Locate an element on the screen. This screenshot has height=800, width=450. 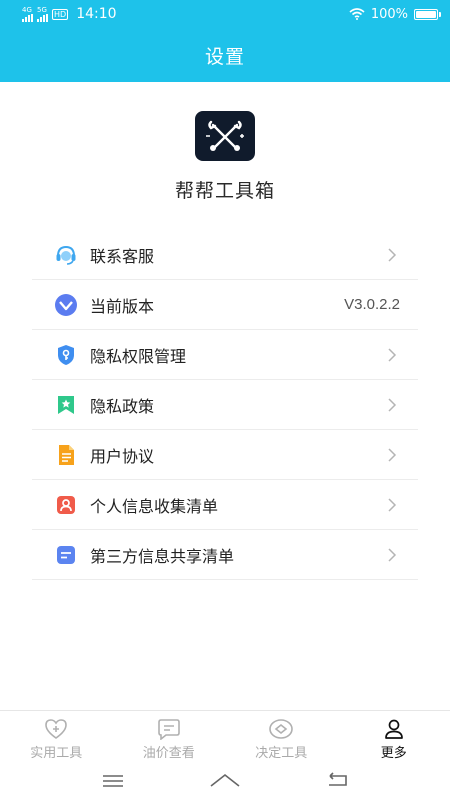
status-time: 14:10 is located at coordinates (96, 14).